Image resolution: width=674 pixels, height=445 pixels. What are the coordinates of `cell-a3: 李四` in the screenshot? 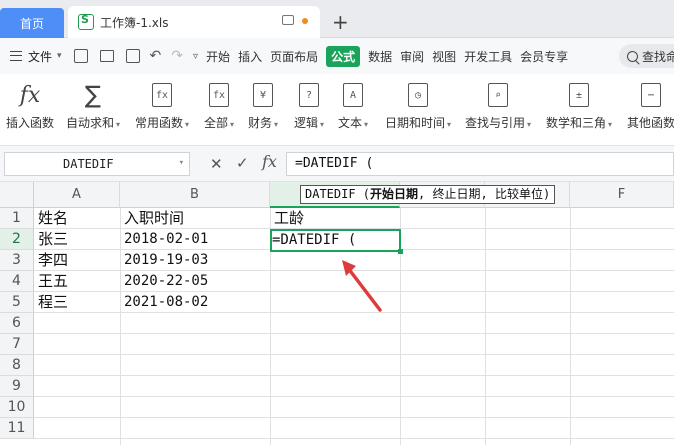 It's located at (51, 260).